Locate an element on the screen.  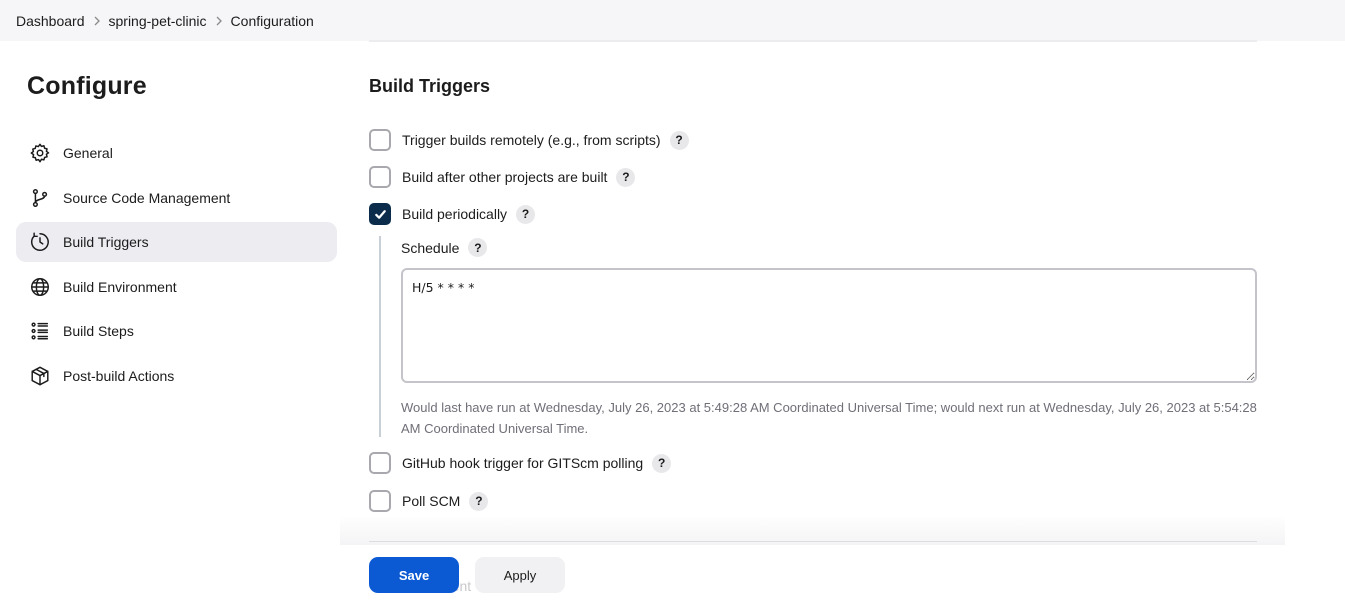
gear-icon is located at coordinates (40, 153).